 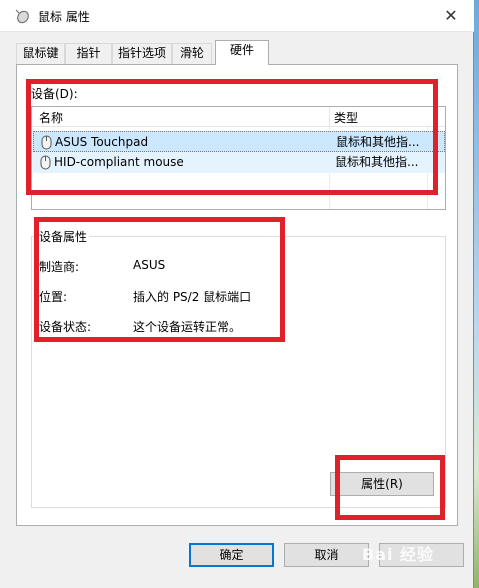 I want to click on manufacturer-label: 制造商:, so click(x=59, y=267).